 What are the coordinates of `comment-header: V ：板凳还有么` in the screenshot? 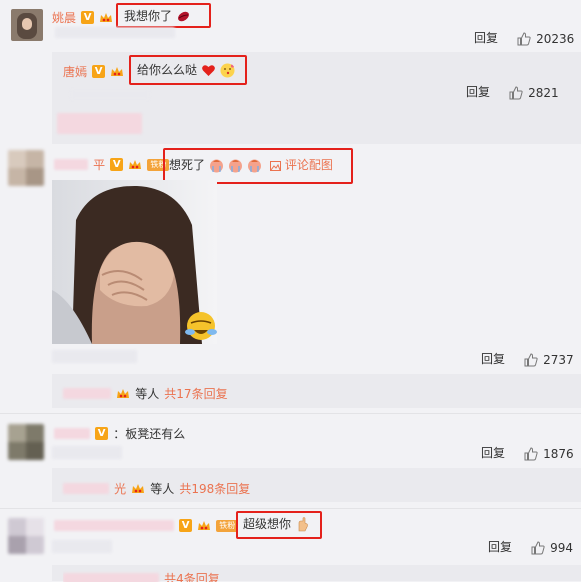 It's located at (120, 432).